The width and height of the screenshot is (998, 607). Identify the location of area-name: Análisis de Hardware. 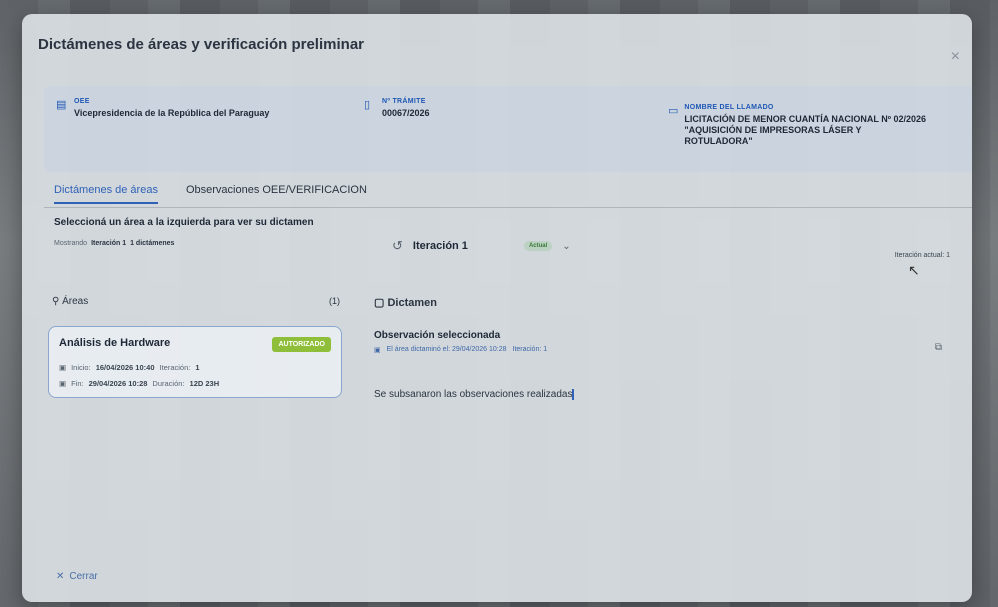
(115, 343).